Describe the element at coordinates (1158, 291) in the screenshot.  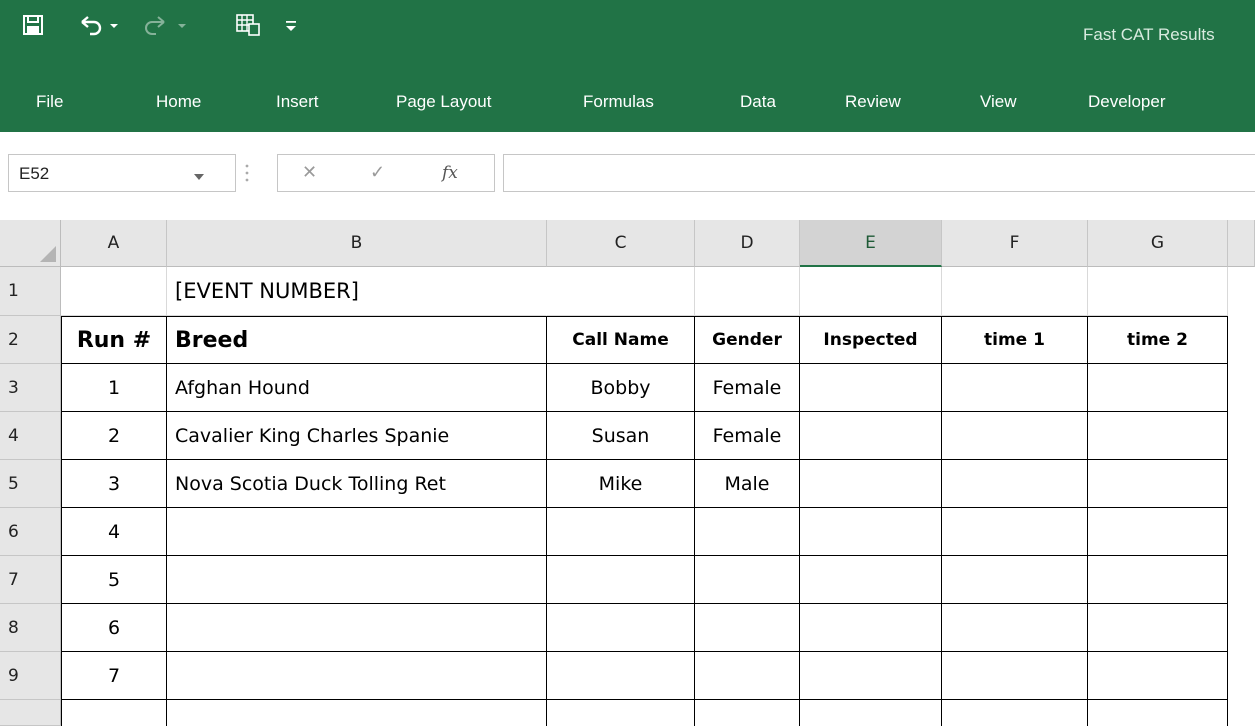
I see `cell-g1` at that location.